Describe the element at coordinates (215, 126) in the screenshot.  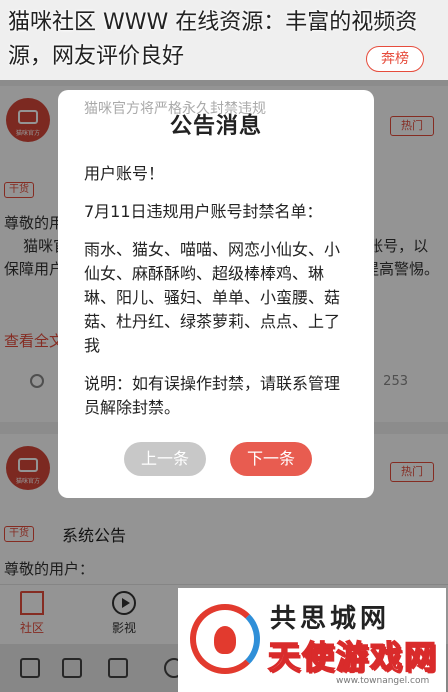
I see `modal-title: 公告消息` at that location.